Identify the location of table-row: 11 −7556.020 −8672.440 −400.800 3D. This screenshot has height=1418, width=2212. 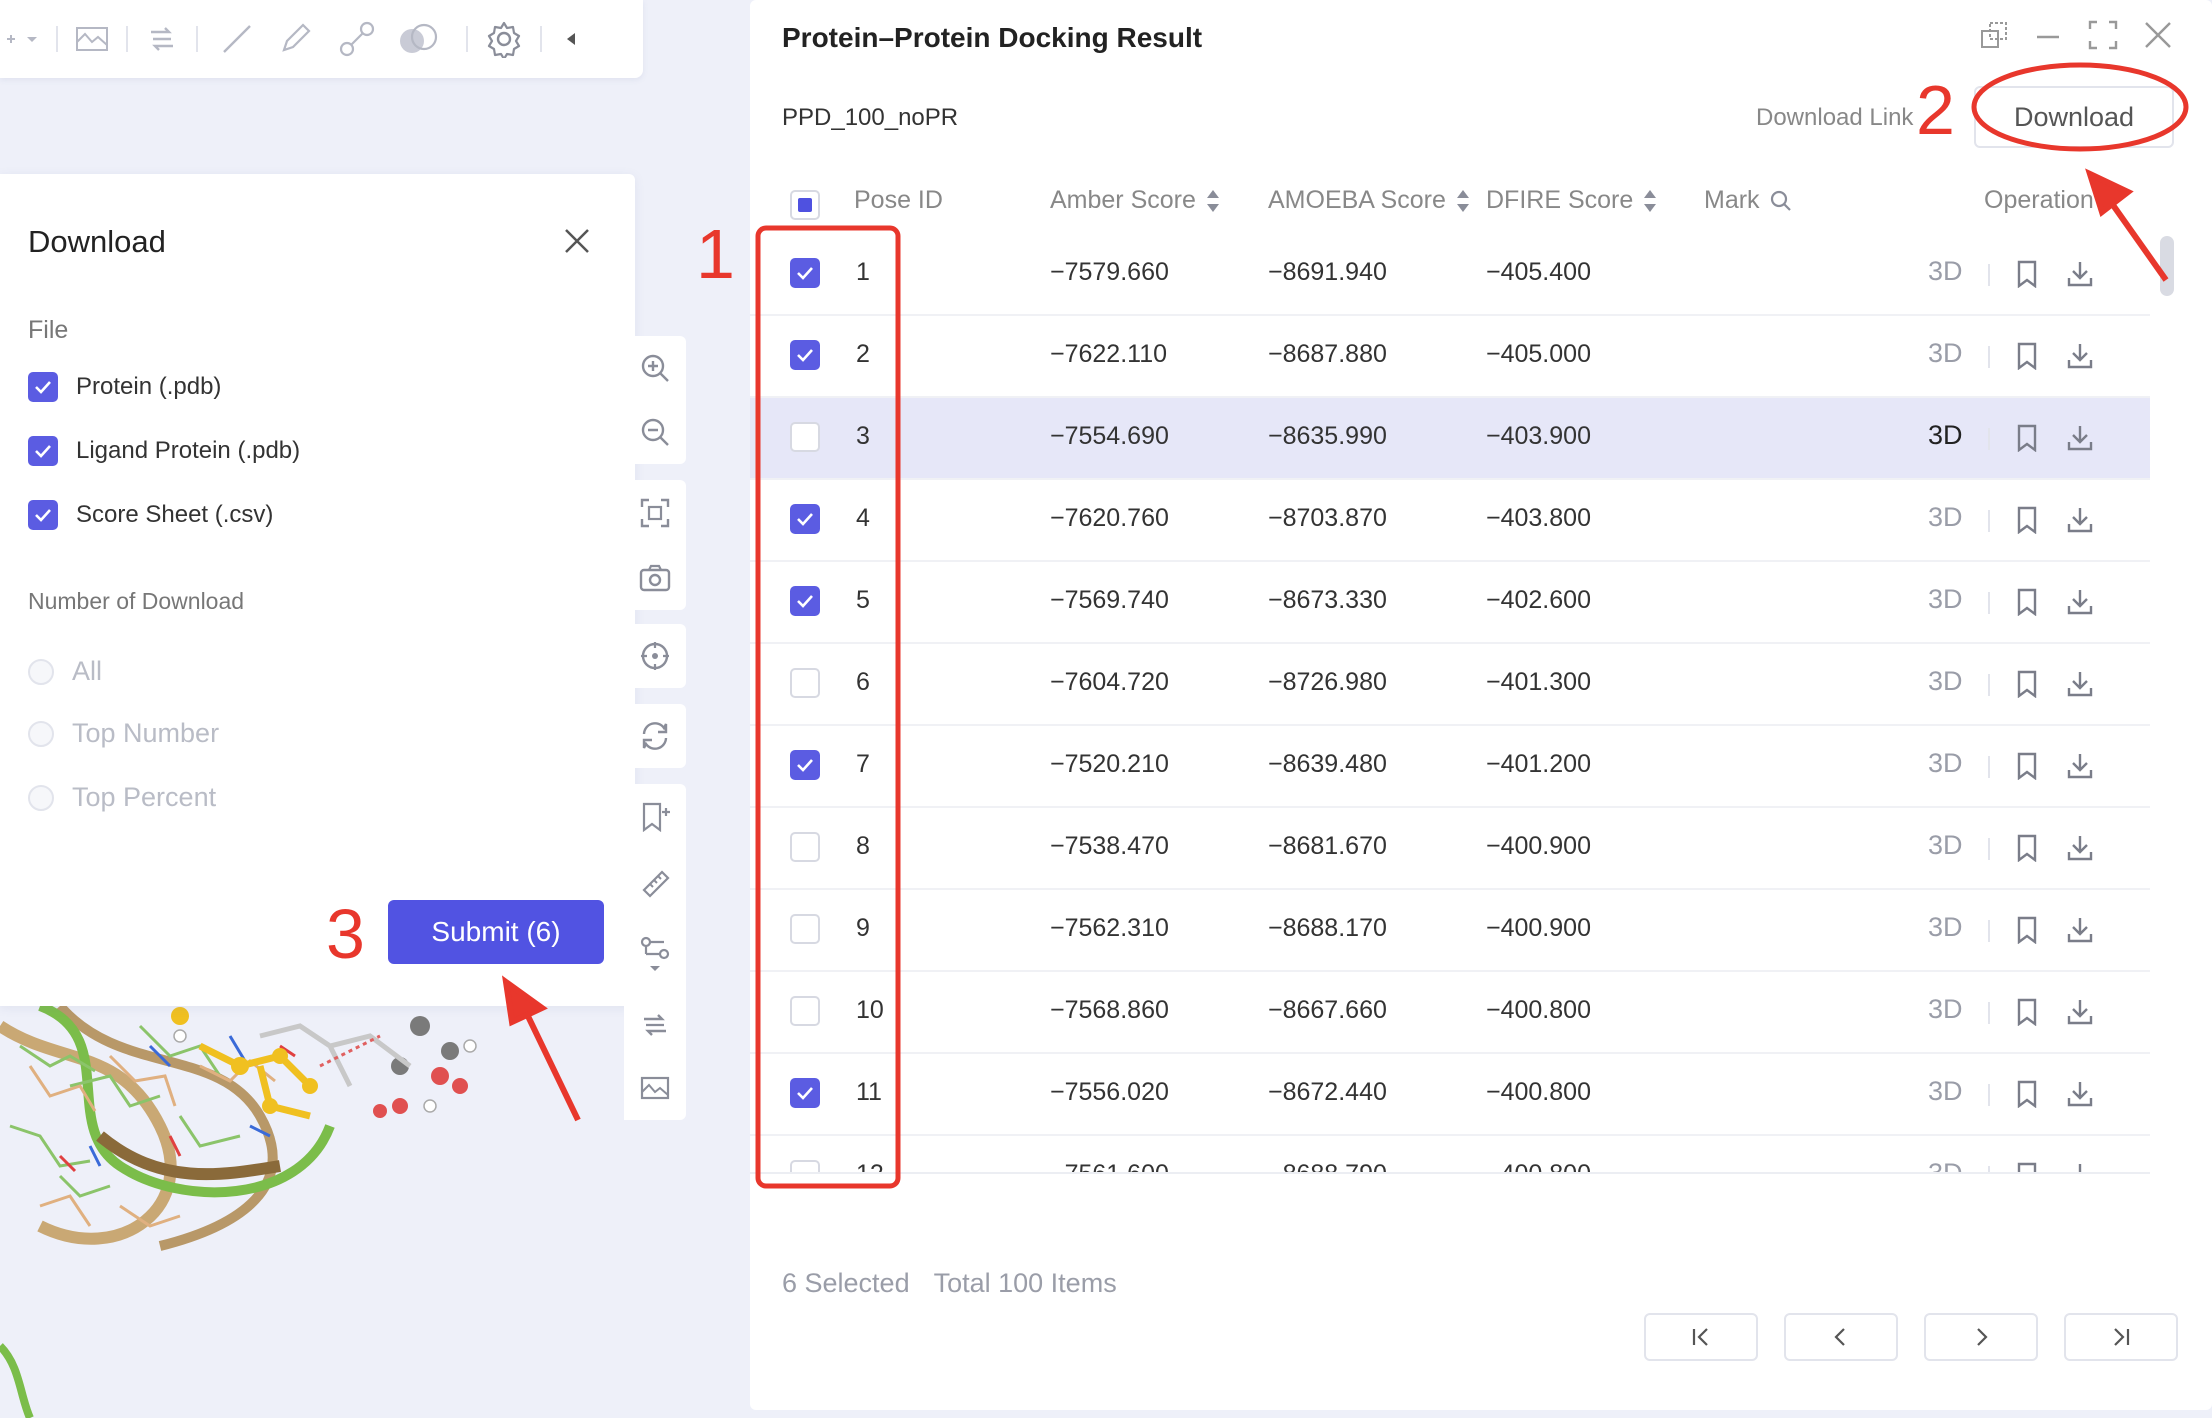
(1450, 1095).